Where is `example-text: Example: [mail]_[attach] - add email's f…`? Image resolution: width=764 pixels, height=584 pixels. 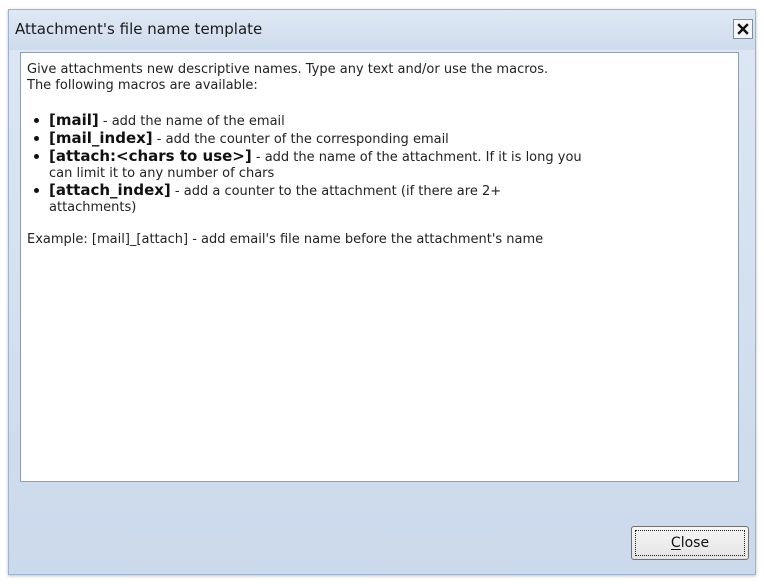 example-text: Example: [mail]_[attach] - add email's f… is located at coordinates (285, 239).